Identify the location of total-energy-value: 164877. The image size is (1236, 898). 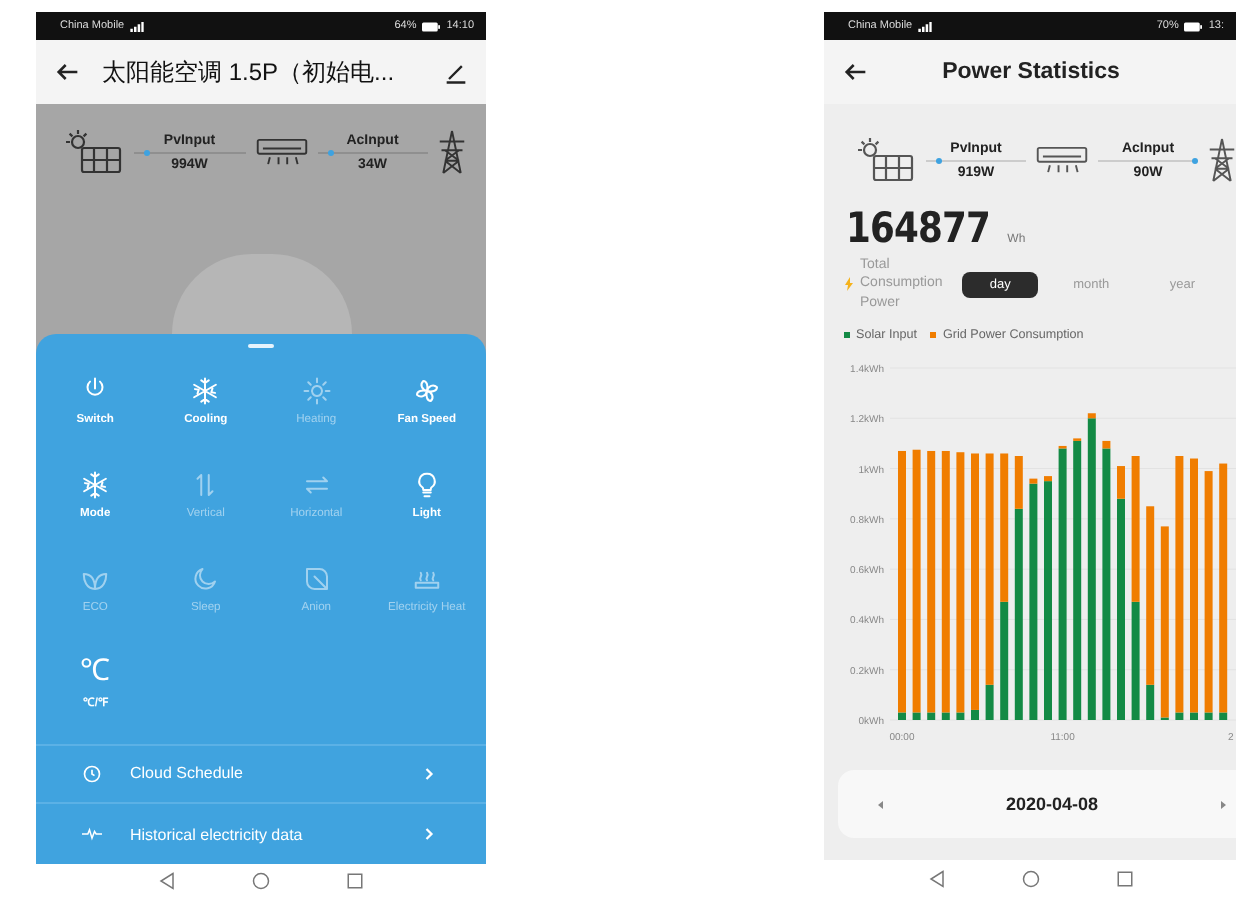
(918, 228).